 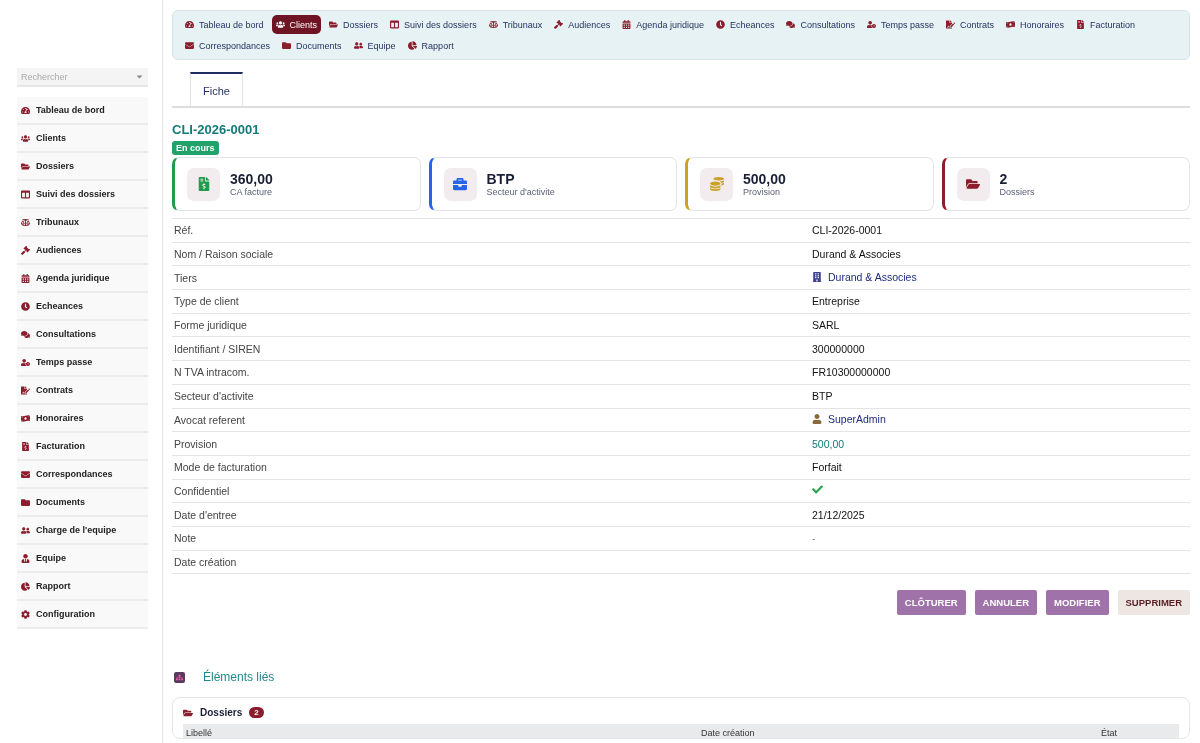 What do you see at coordinates (857, 254) in the screenshot?
I see `field-value: Durand & Associes` at bounding box center [857, 254].